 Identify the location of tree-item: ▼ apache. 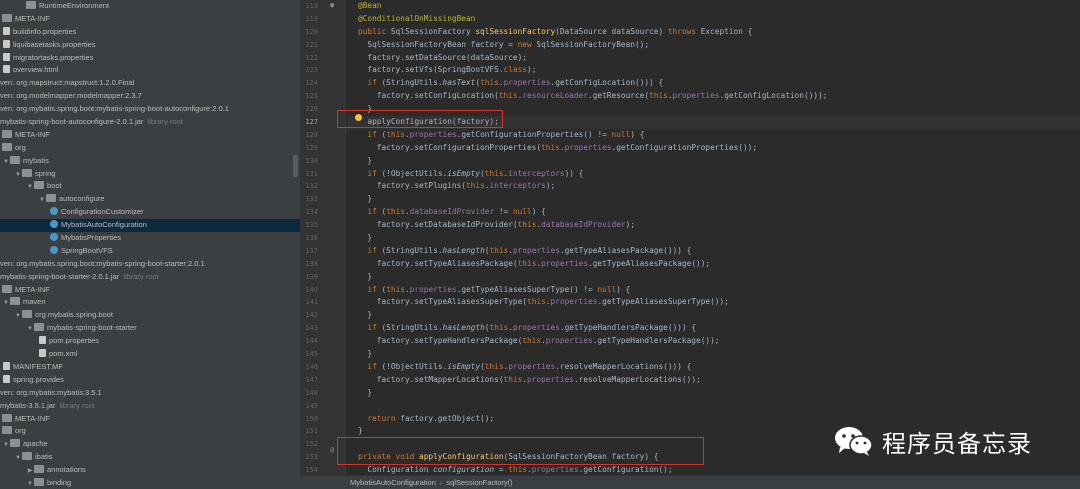
(150, 444).